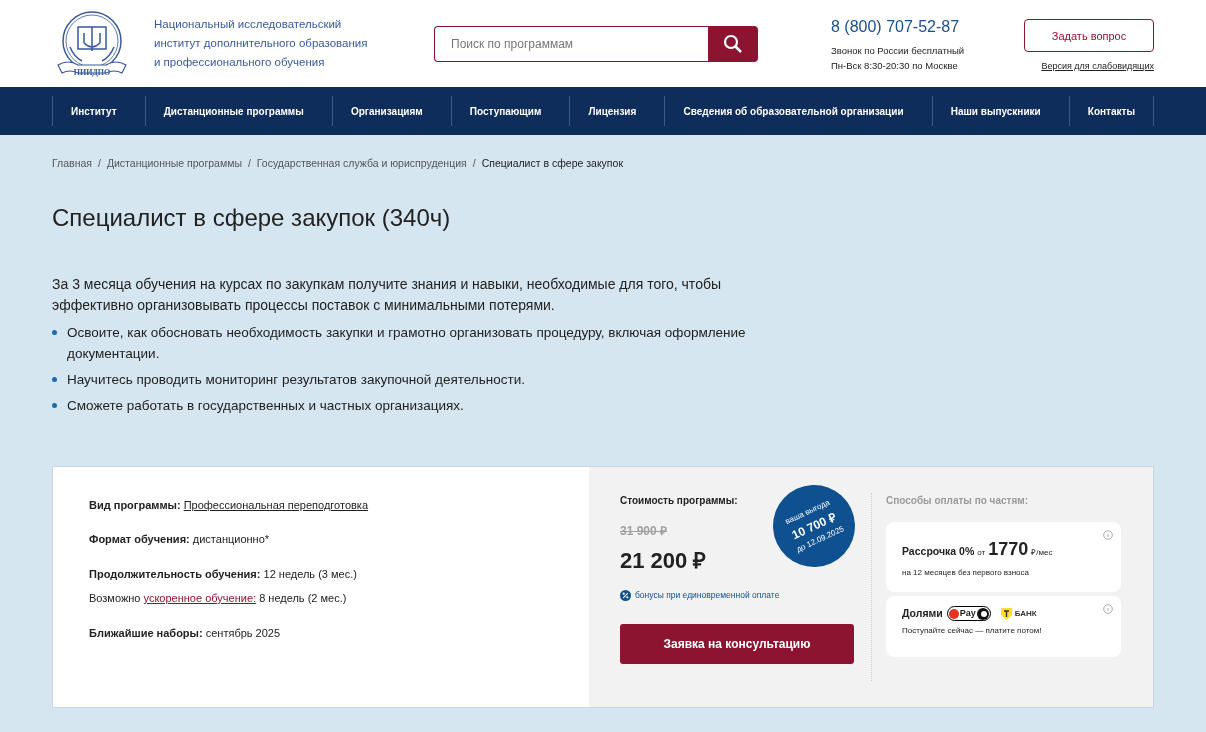  I want to click on pay-logo-text: Pay, so click(967, 613).